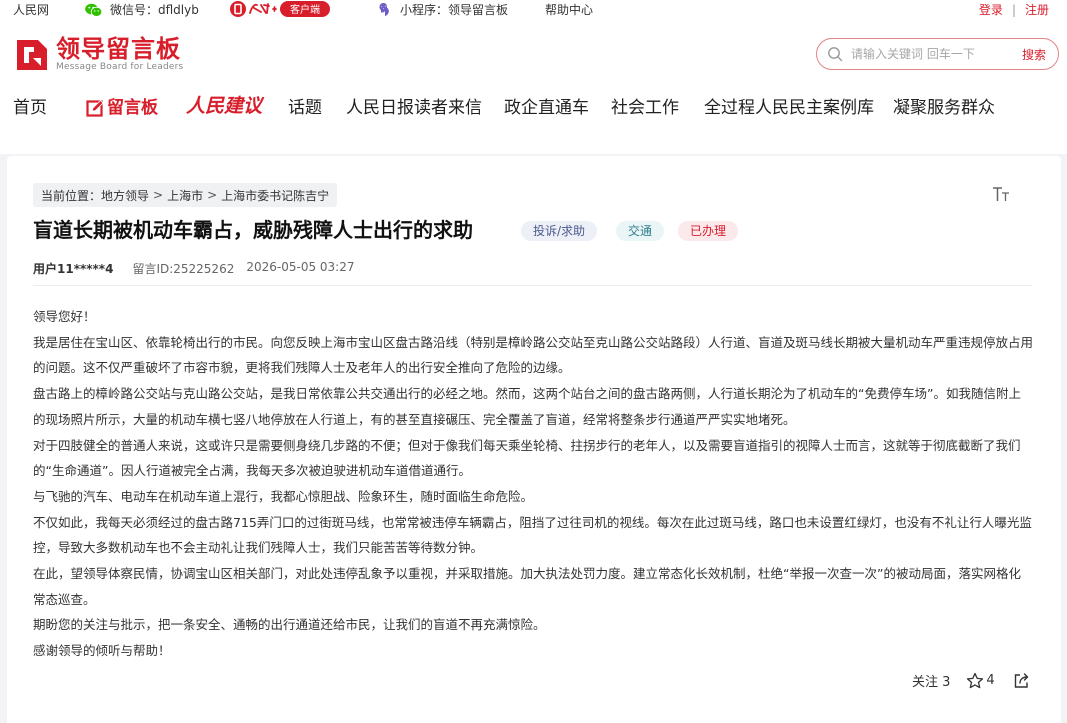  What do you see at coordinates (414, 108) in the screenshot?
I see `nav-readers-letters: 人民日报读者来信` at bounding box center [414, 108].